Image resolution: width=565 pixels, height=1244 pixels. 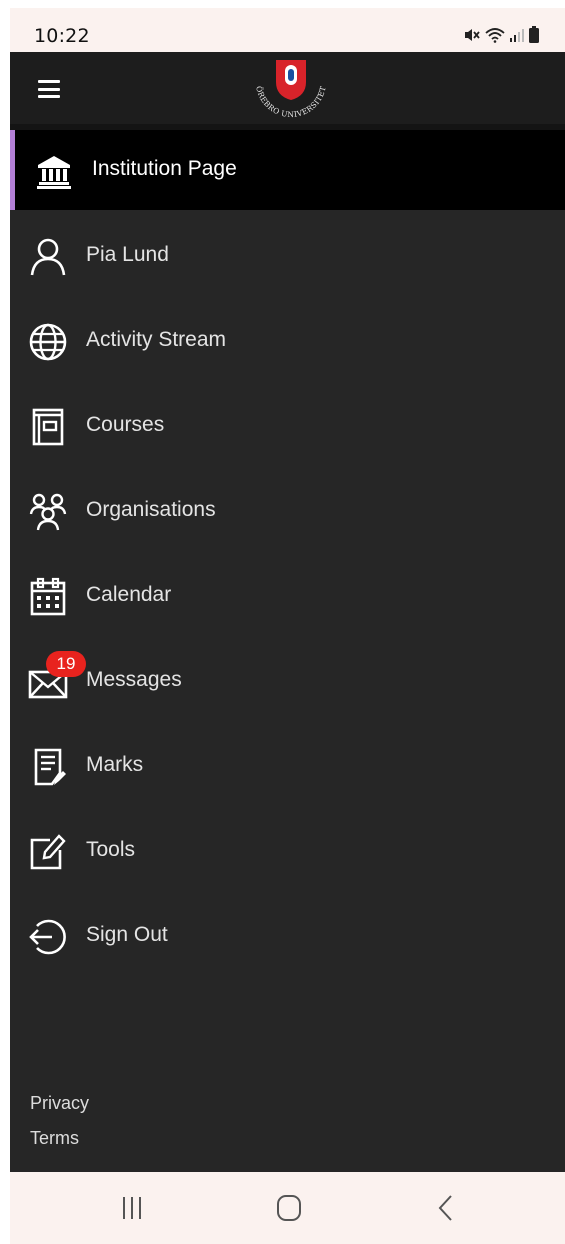 I want to click on edit-tools-icon, so click(x=48, y=852).